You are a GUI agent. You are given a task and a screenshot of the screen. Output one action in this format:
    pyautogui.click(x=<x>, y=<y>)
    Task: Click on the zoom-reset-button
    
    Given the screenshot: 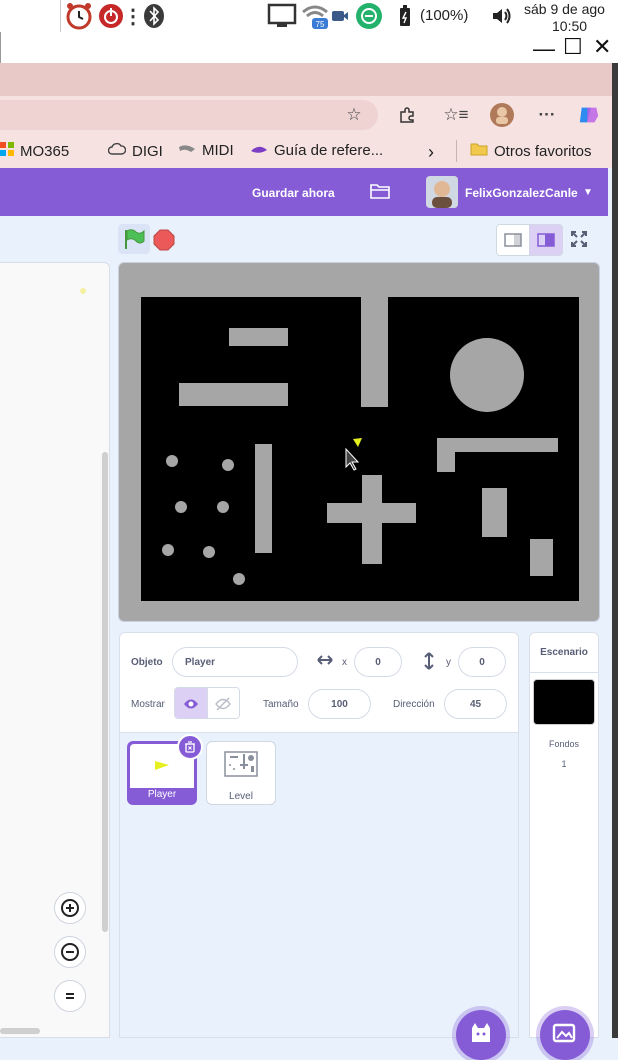 What is the action you would take?
    pyautogui.click(x=70, y=996)
    